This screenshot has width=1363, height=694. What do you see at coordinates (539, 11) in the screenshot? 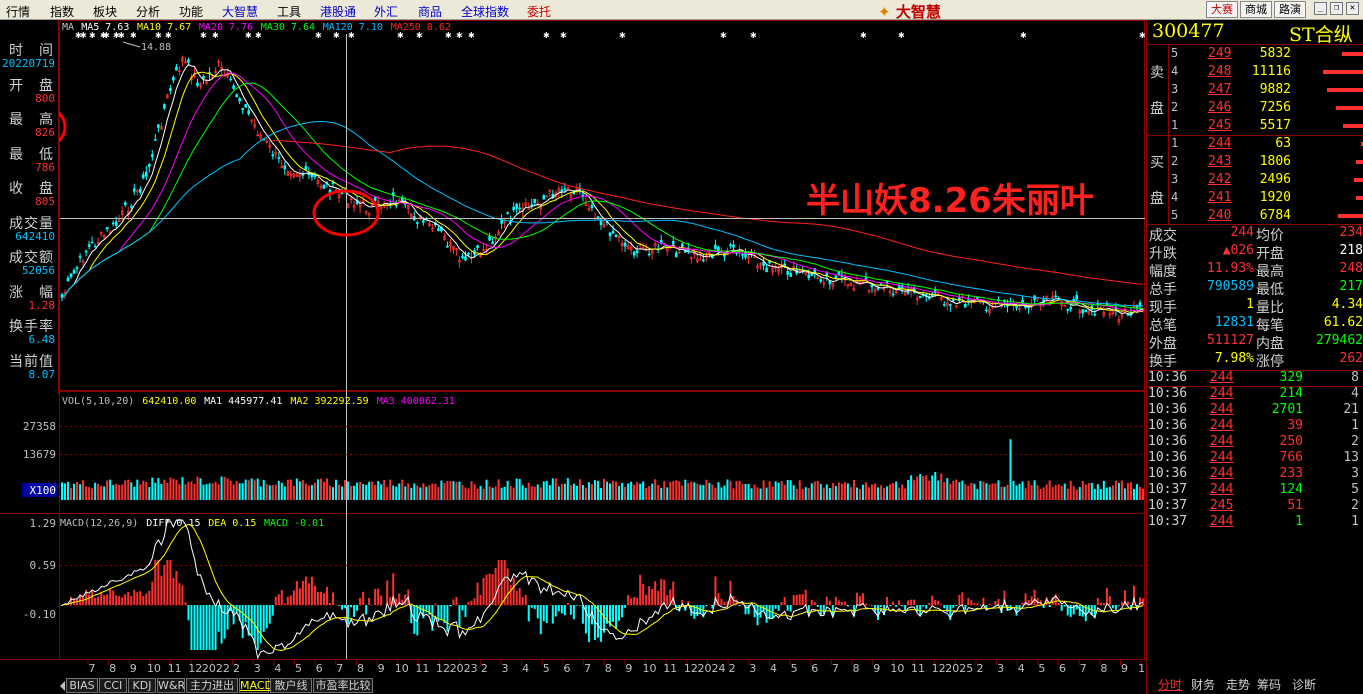
I see `menu-item-11: 委托` at bounding box center [539, 11].